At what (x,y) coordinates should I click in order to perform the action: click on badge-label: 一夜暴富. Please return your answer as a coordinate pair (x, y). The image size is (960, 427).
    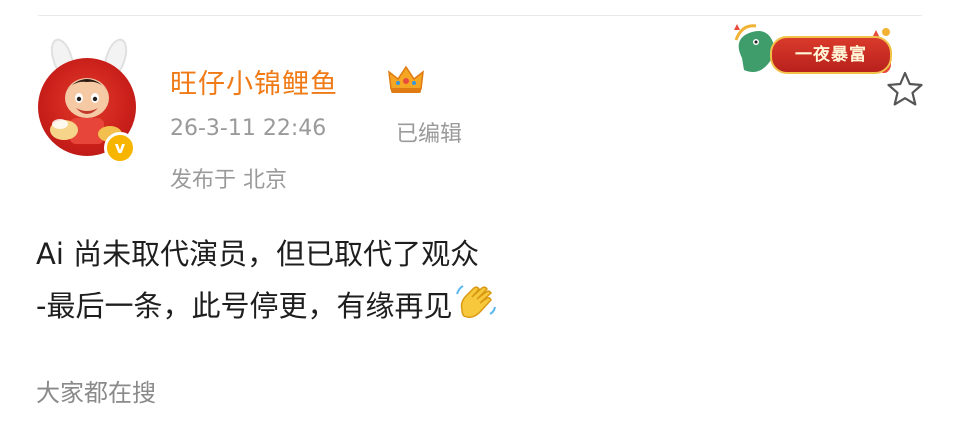
    Looking at the image, I should click on (831, 55).